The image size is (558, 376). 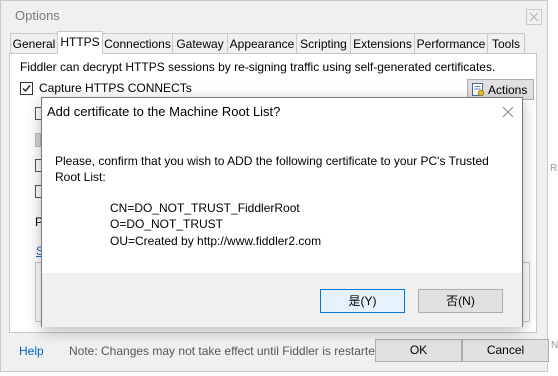 What do you see at coordinates (508, 90) in the screenshot?
I see `actions-label: Actions` at bounding box center [508, 90].